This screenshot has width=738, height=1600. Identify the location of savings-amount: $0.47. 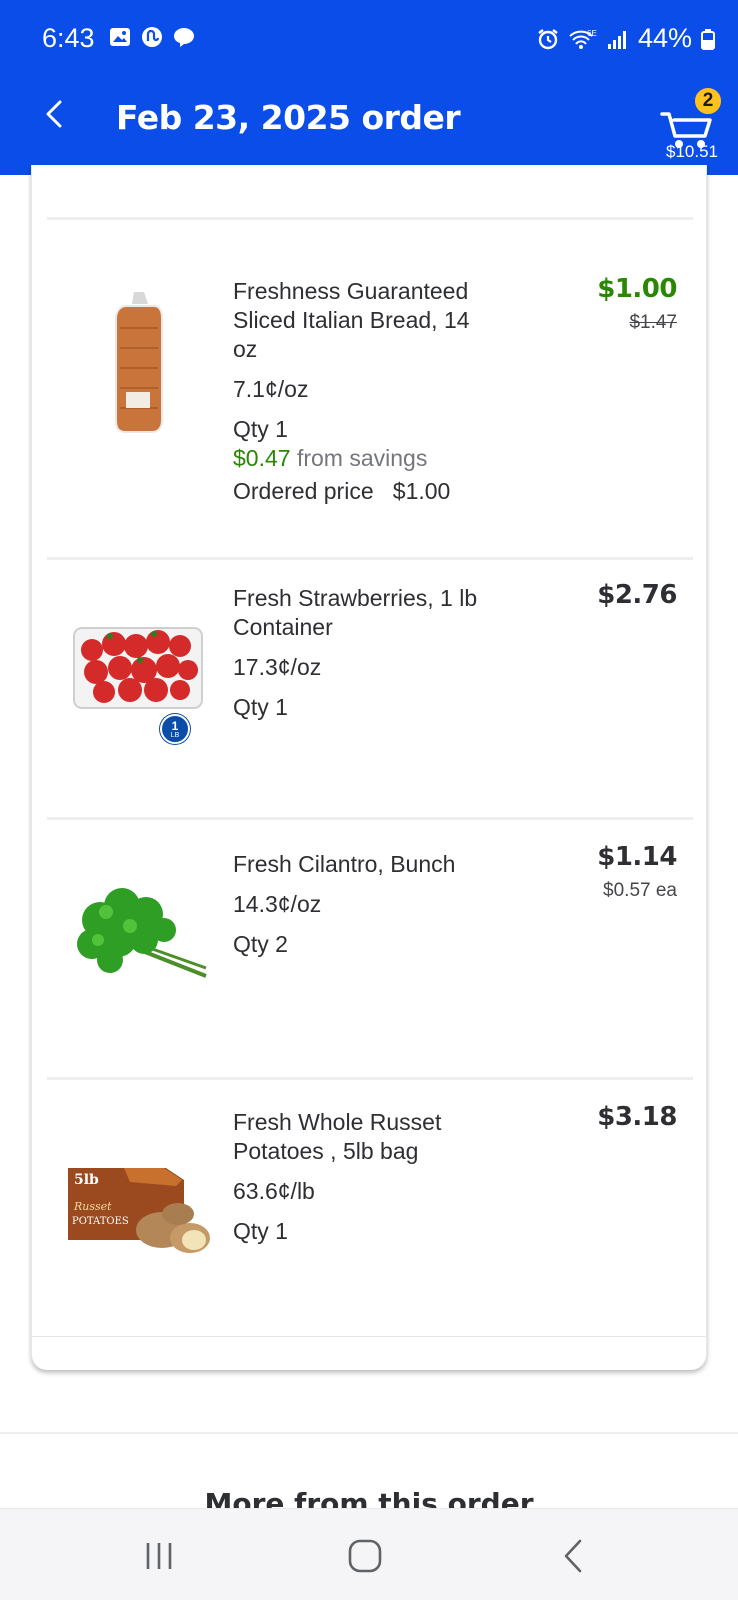
(262, 458).